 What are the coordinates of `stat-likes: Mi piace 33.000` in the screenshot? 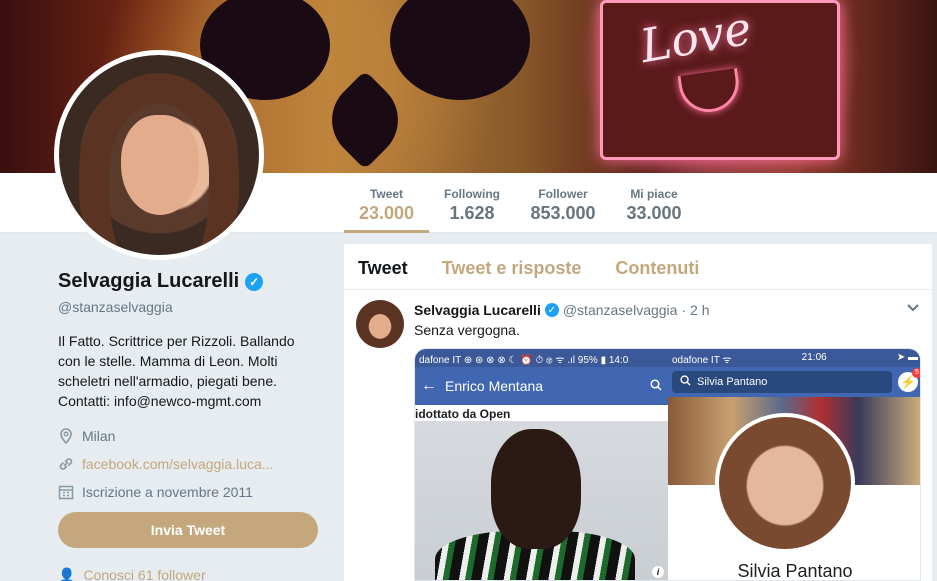 It's located at (654, 203).